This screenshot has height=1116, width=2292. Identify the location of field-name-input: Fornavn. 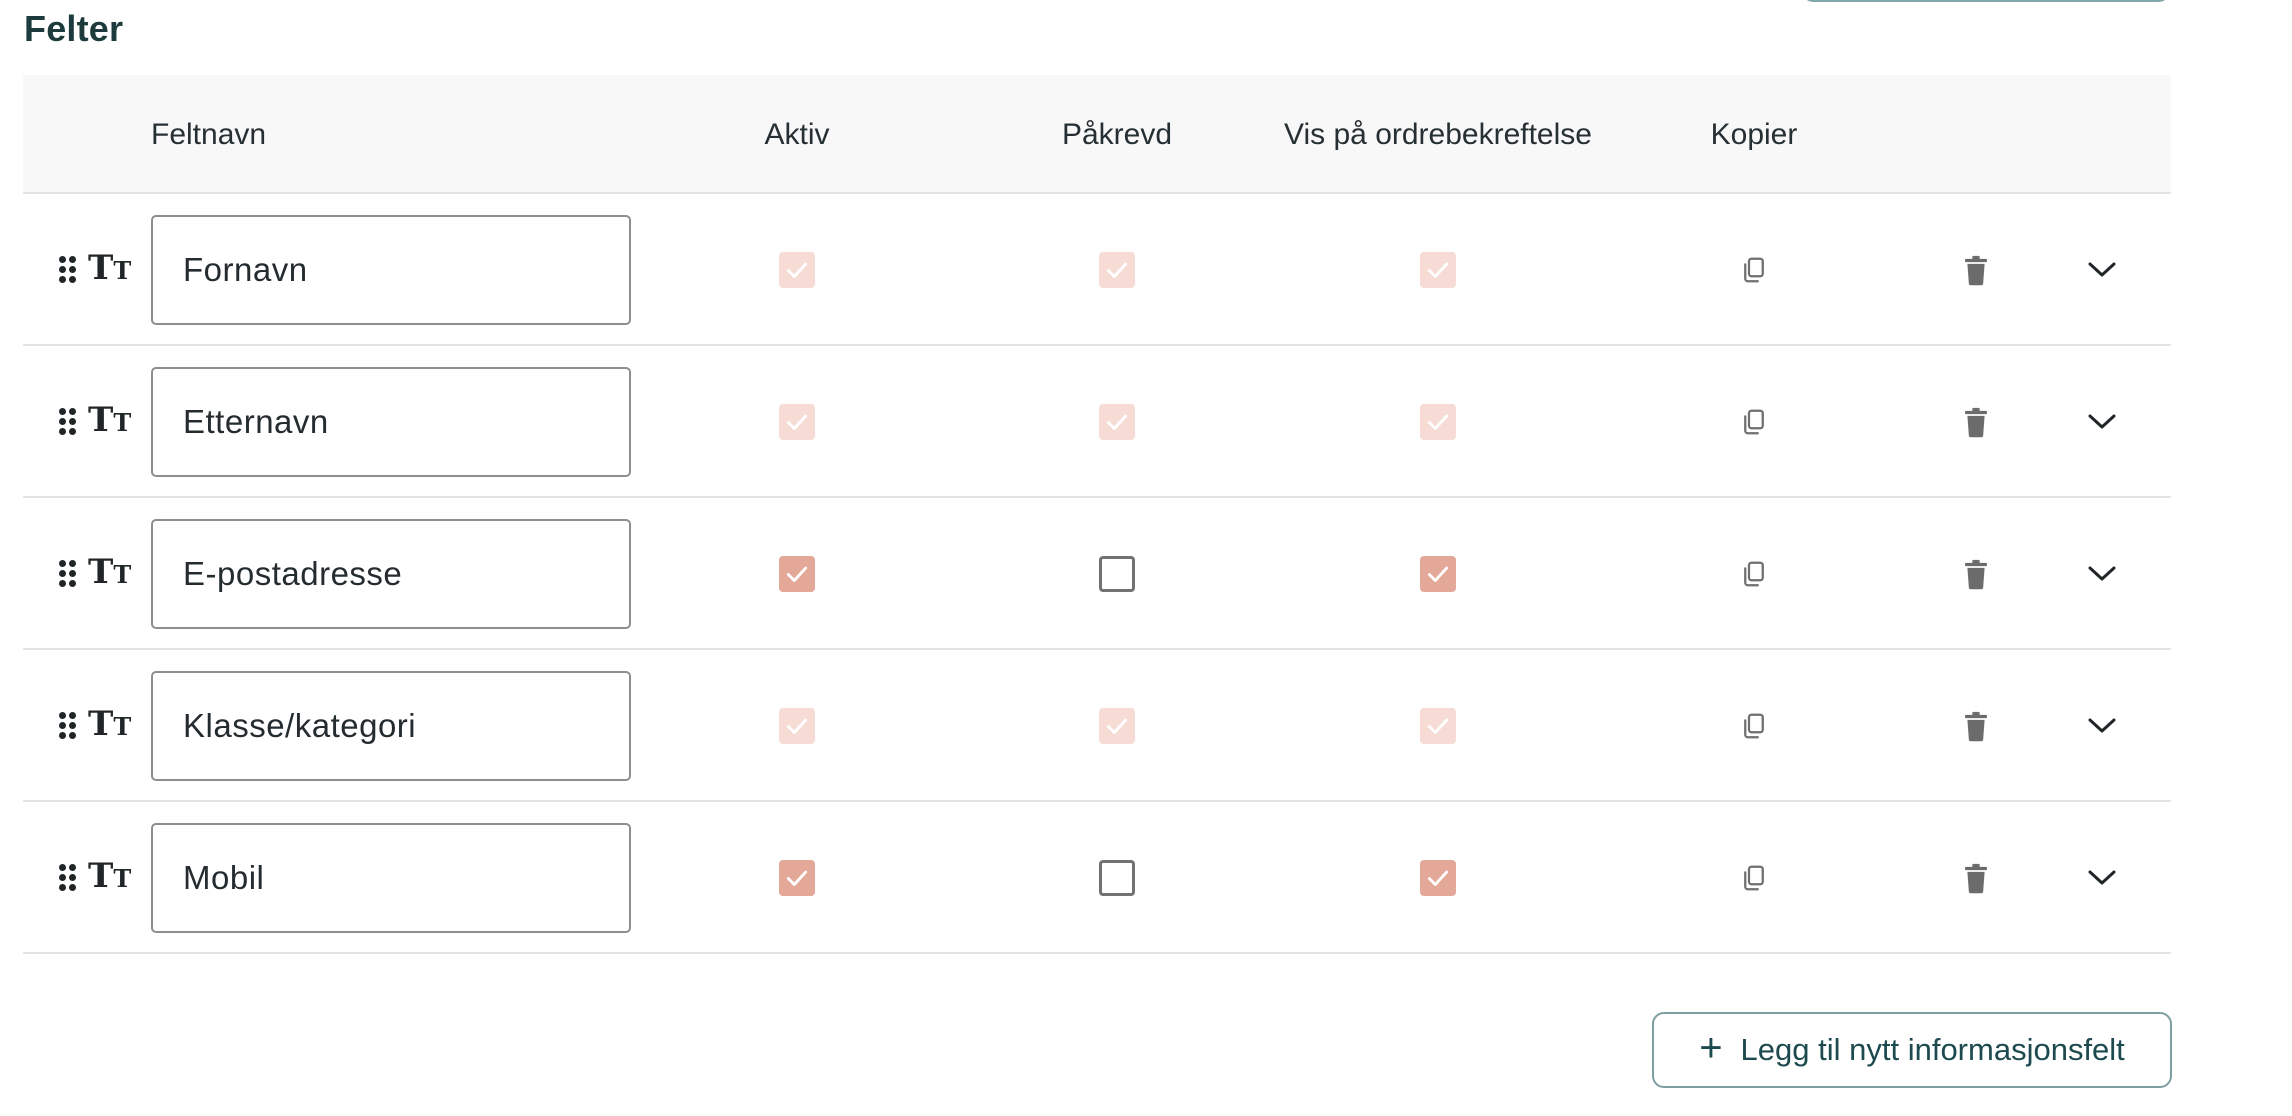
(391, 270).